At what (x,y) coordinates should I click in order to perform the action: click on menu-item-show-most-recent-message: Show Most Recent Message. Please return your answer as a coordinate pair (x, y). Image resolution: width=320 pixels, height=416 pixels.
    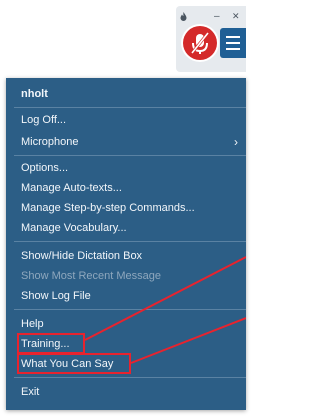
    Looking at the image, I should click on (91, 276).